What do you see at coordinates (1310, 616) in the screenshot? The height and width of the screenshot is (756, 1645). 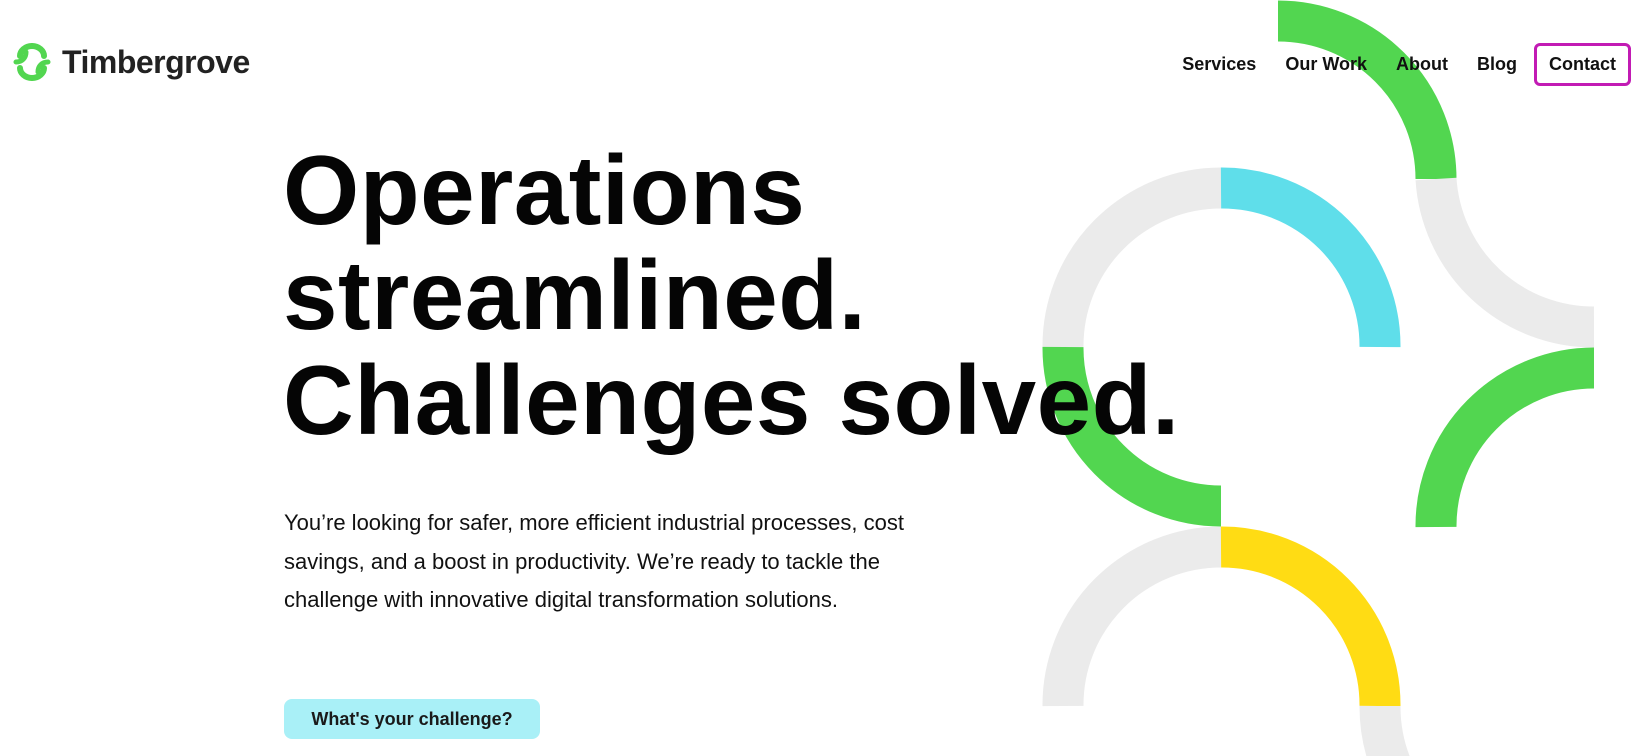 I see `arc-yellow` at bounding box center [1310, 616].